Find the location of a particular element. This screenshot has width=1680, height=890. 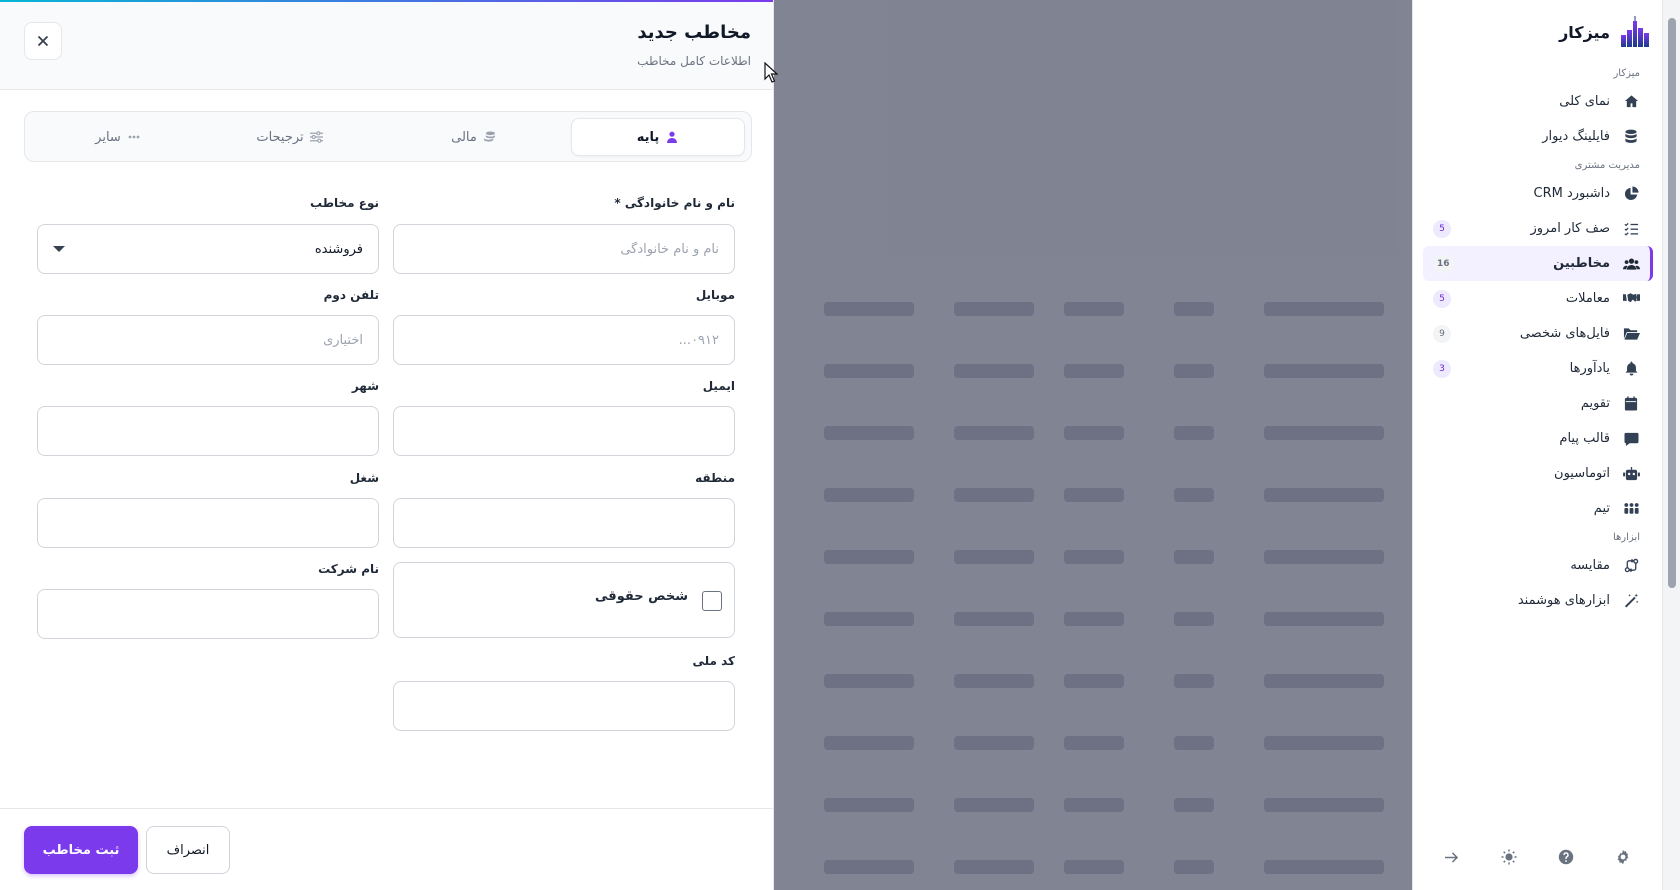

magic-wand-icon is located at coordinates (1631, 601).